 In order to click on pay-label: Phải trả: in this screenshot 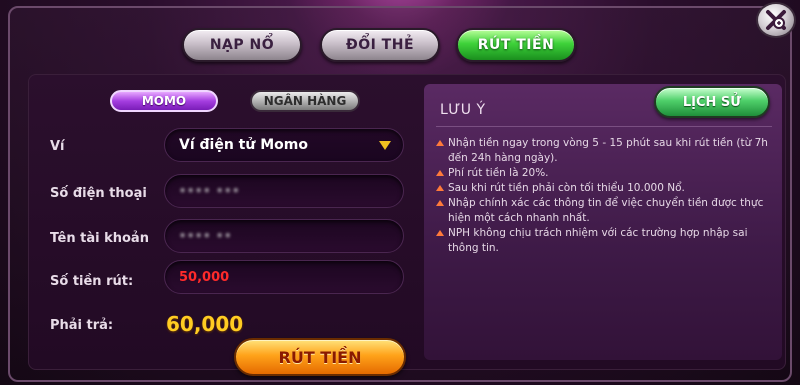, I will do `click(82, 325)`.